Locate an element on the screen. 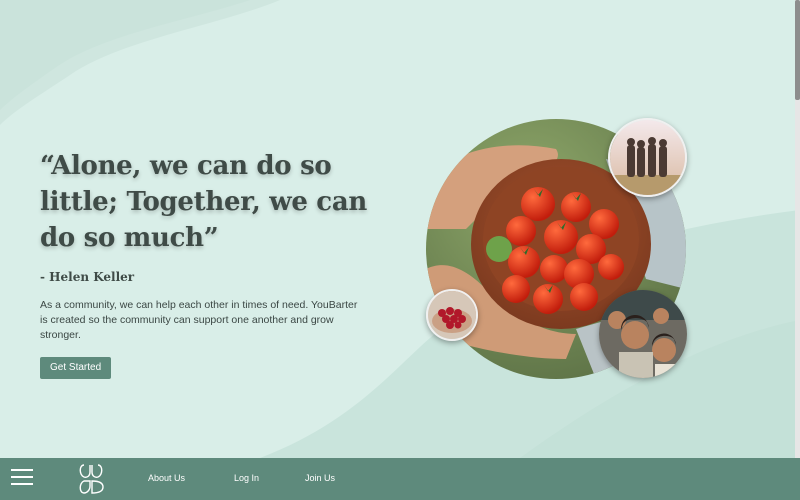 The height and width of the screenshot is (500, 800). get-started-button: Get Started is located at coordinates (76, 368).